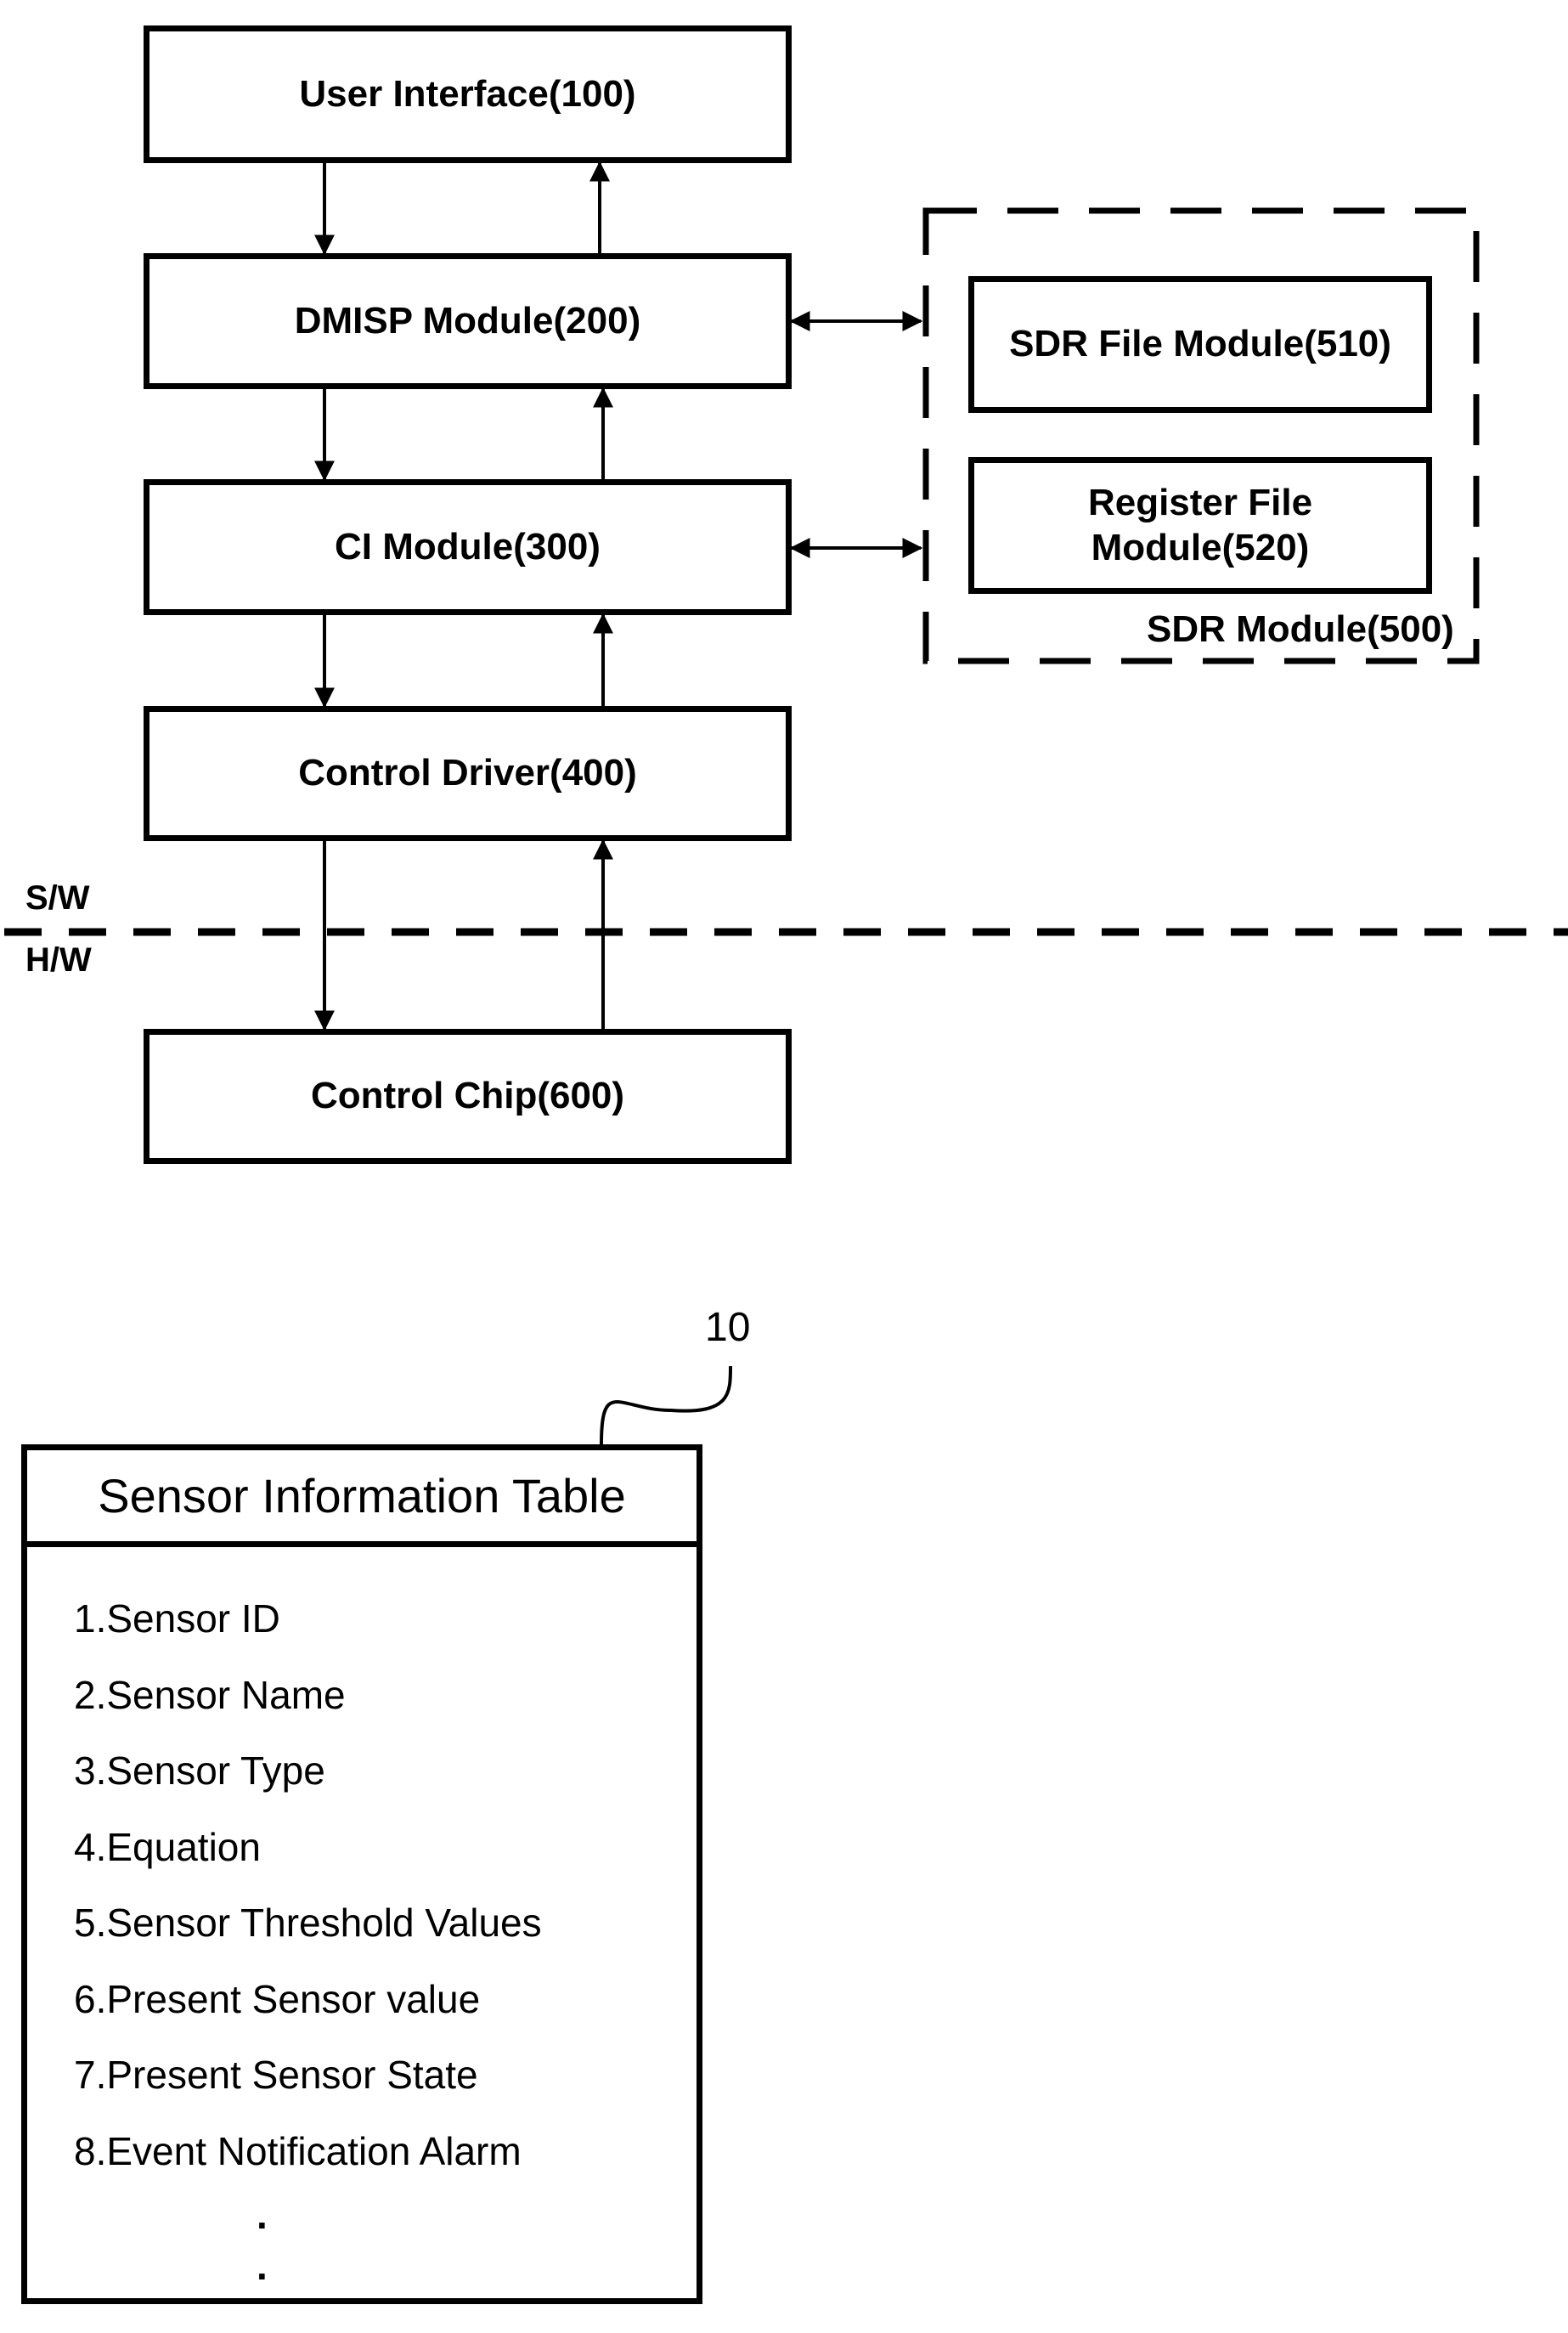  I want to click on sw-label: S/W, so click(58, 898).